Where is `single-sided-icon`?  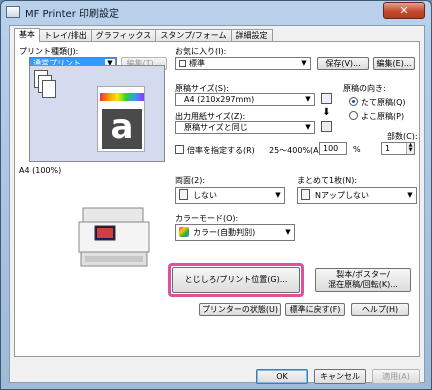 single-sided-icon is located at coordinates (183, 194).